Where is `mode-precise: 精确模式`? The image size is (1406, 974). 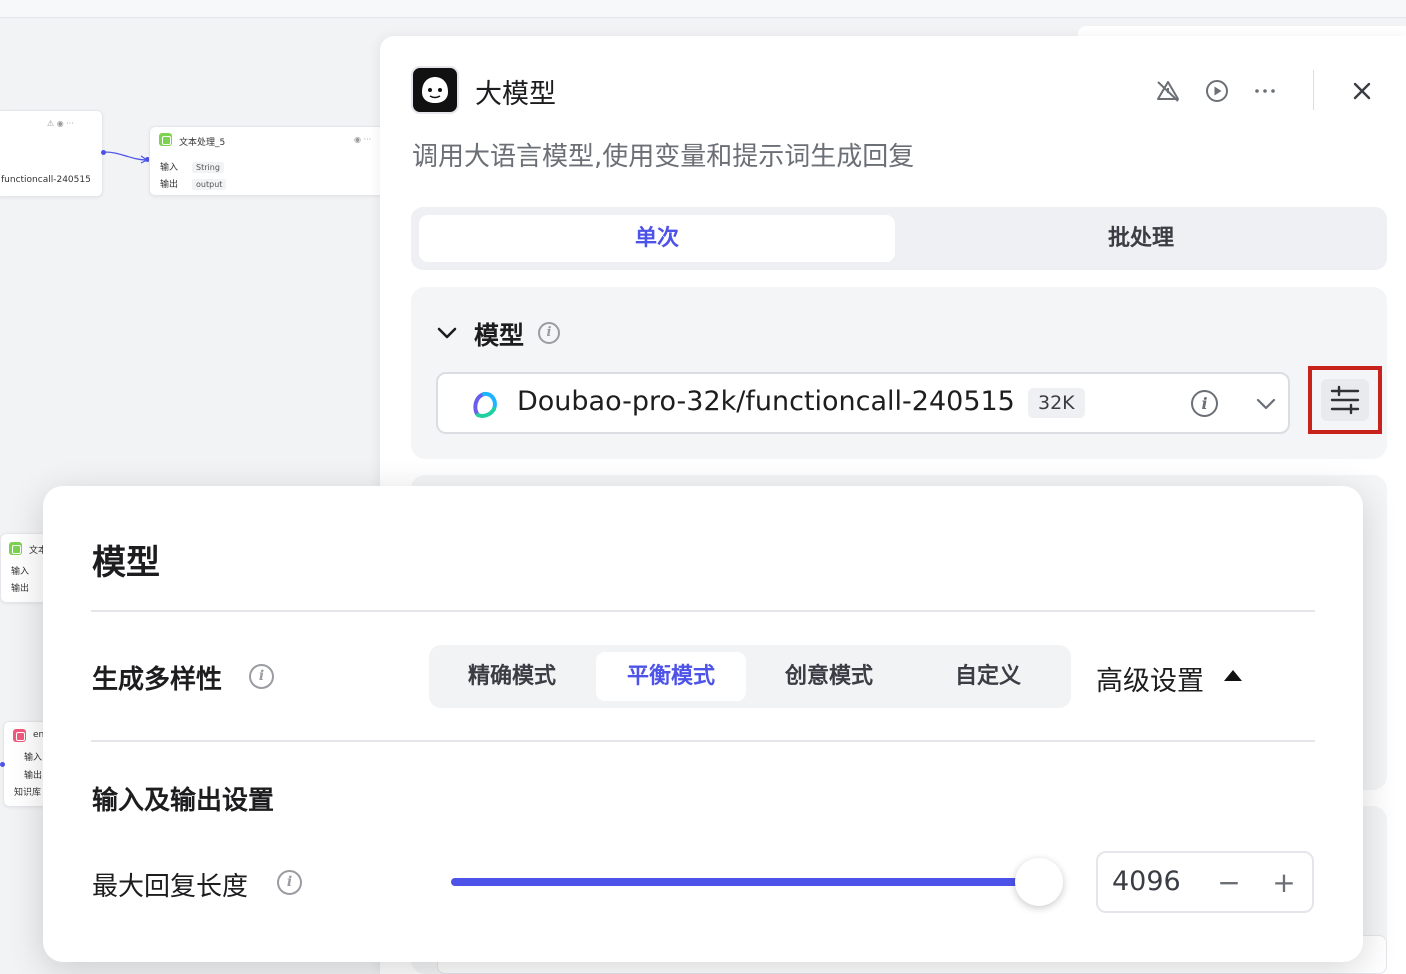 mode-precise: 精确模式 is located at coordinates (512, 676).